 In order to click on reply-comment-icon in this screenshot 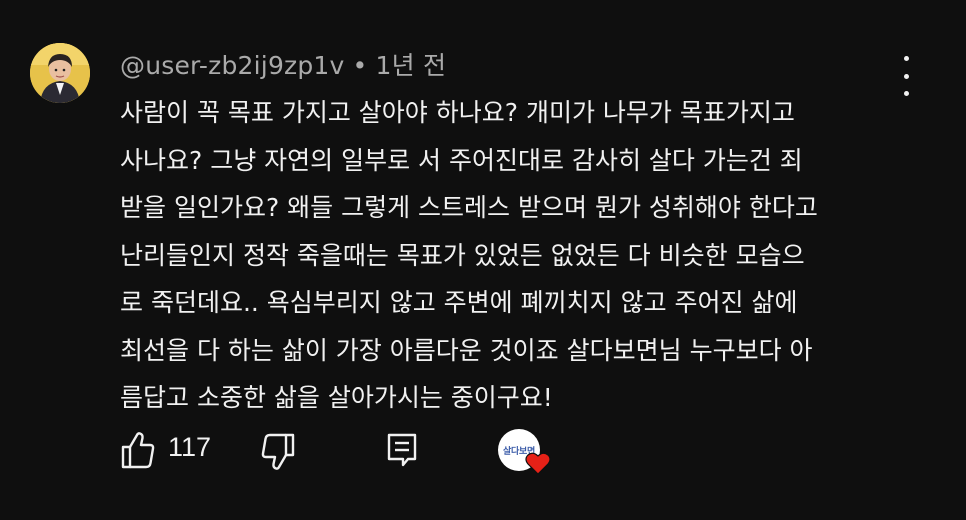, I will do `click(402, 450)`.